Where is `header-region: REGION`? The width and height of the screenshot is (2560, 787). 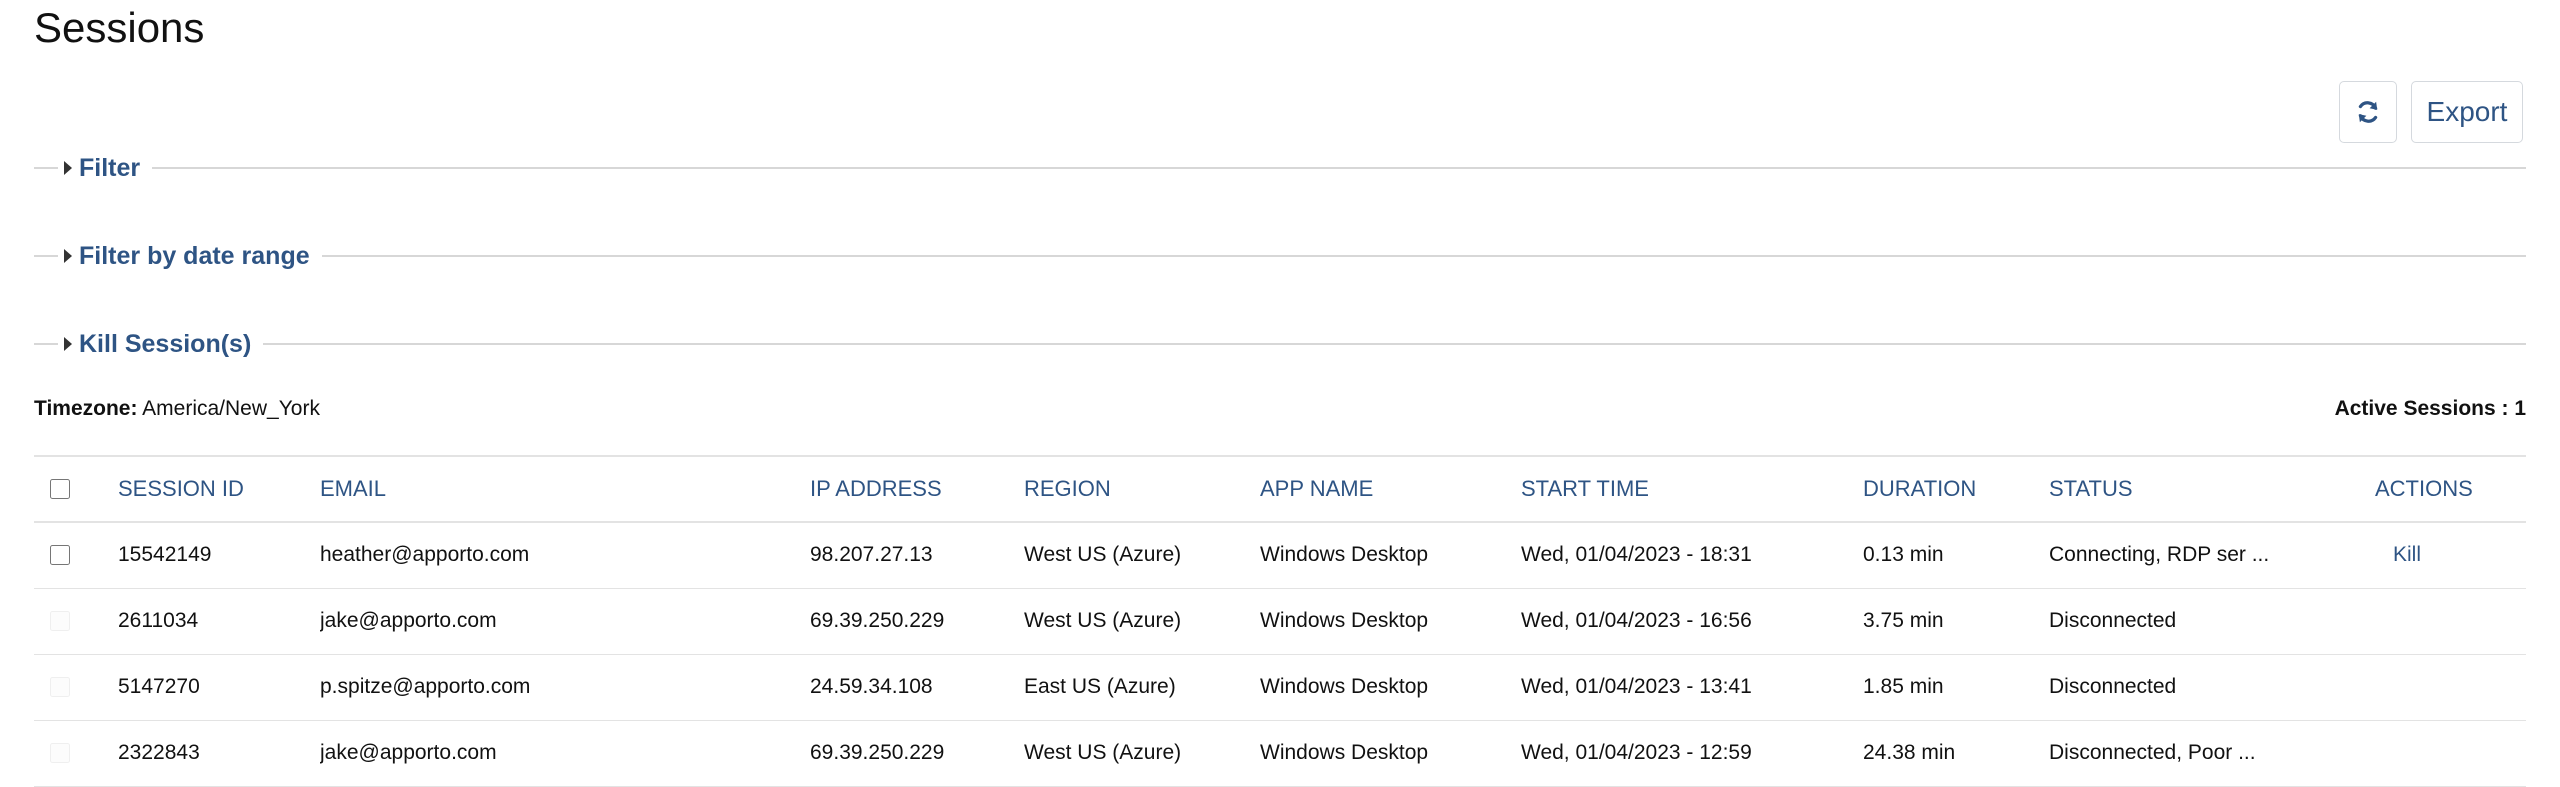 header-region: REGION is located at coordinates (1142, 489).